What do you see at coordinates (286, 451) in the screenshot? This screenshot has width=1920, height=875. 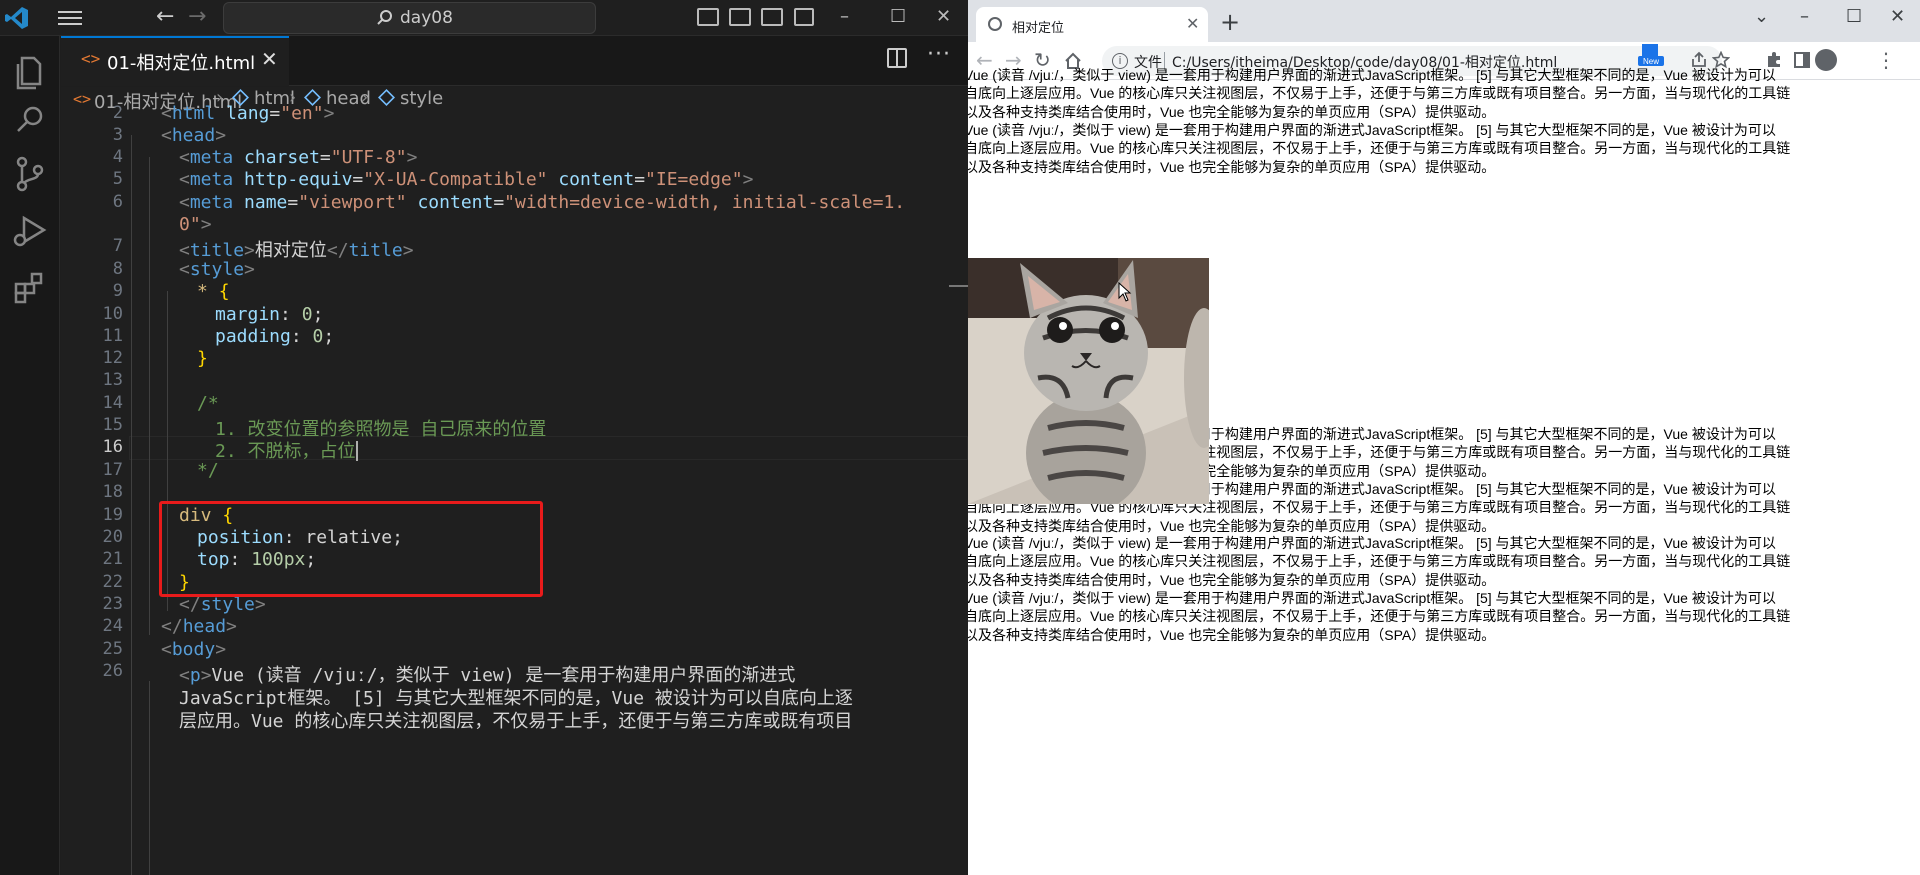 I see `code-line: 2. 不脱标，占位` at bounding box center [286, 451].